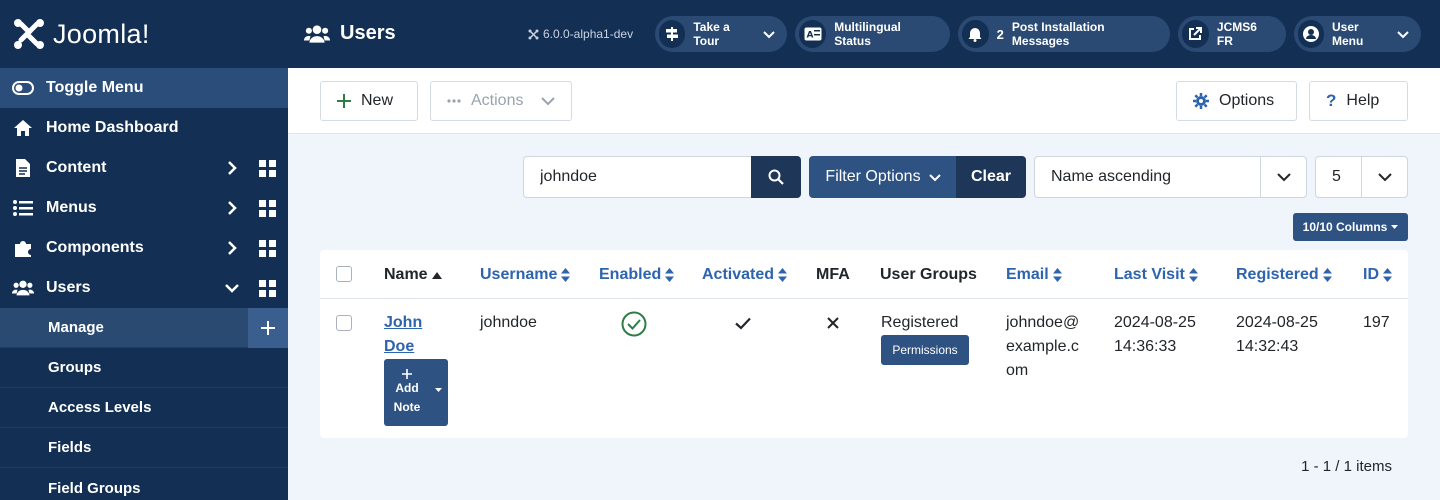 This screenshot has height=500, width=1440. What do you see at coordinates (721, 34) in the screenshot?
I see `take-a-tour-button: Take a Tour` at bounding box center [721, 34].